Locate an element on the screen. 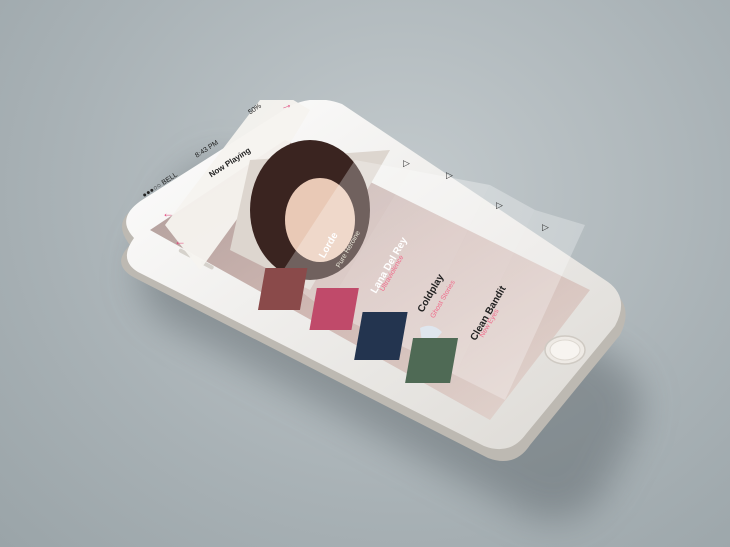 This screenshot has width=730, height=547. album-art-clean-bandit is located at coordinates (432, 360).